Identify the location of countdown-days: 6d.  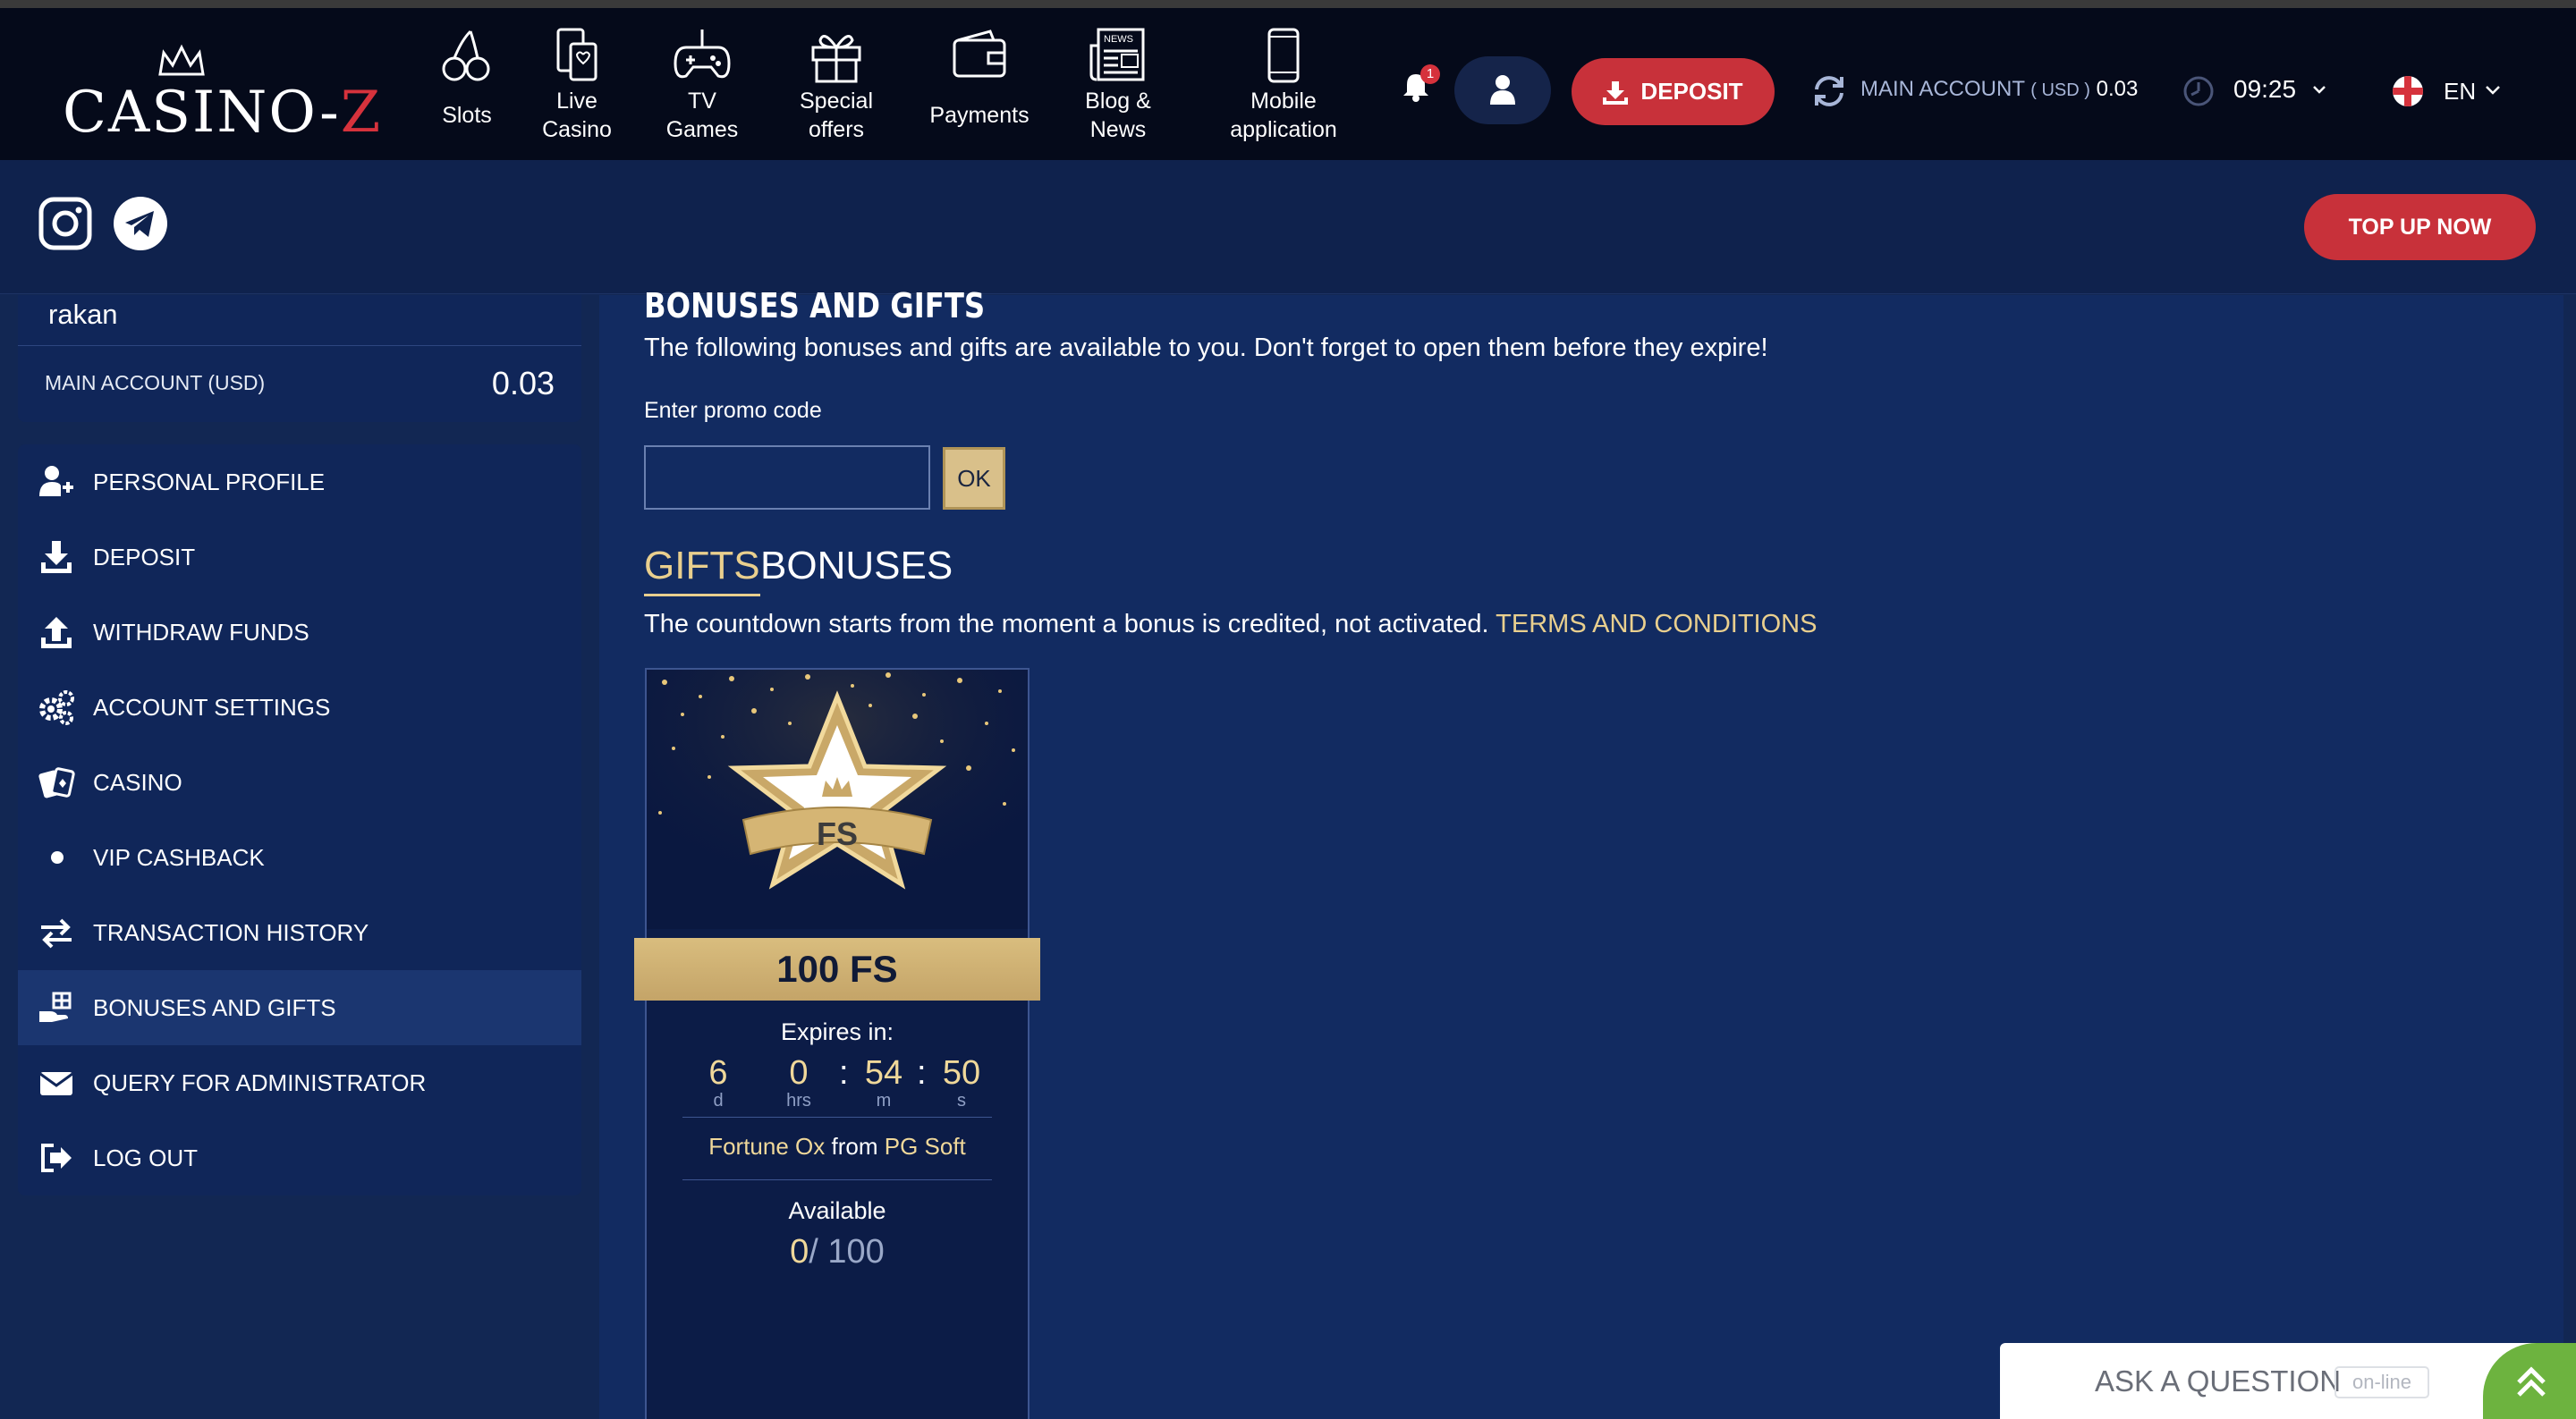
(718, 1082).